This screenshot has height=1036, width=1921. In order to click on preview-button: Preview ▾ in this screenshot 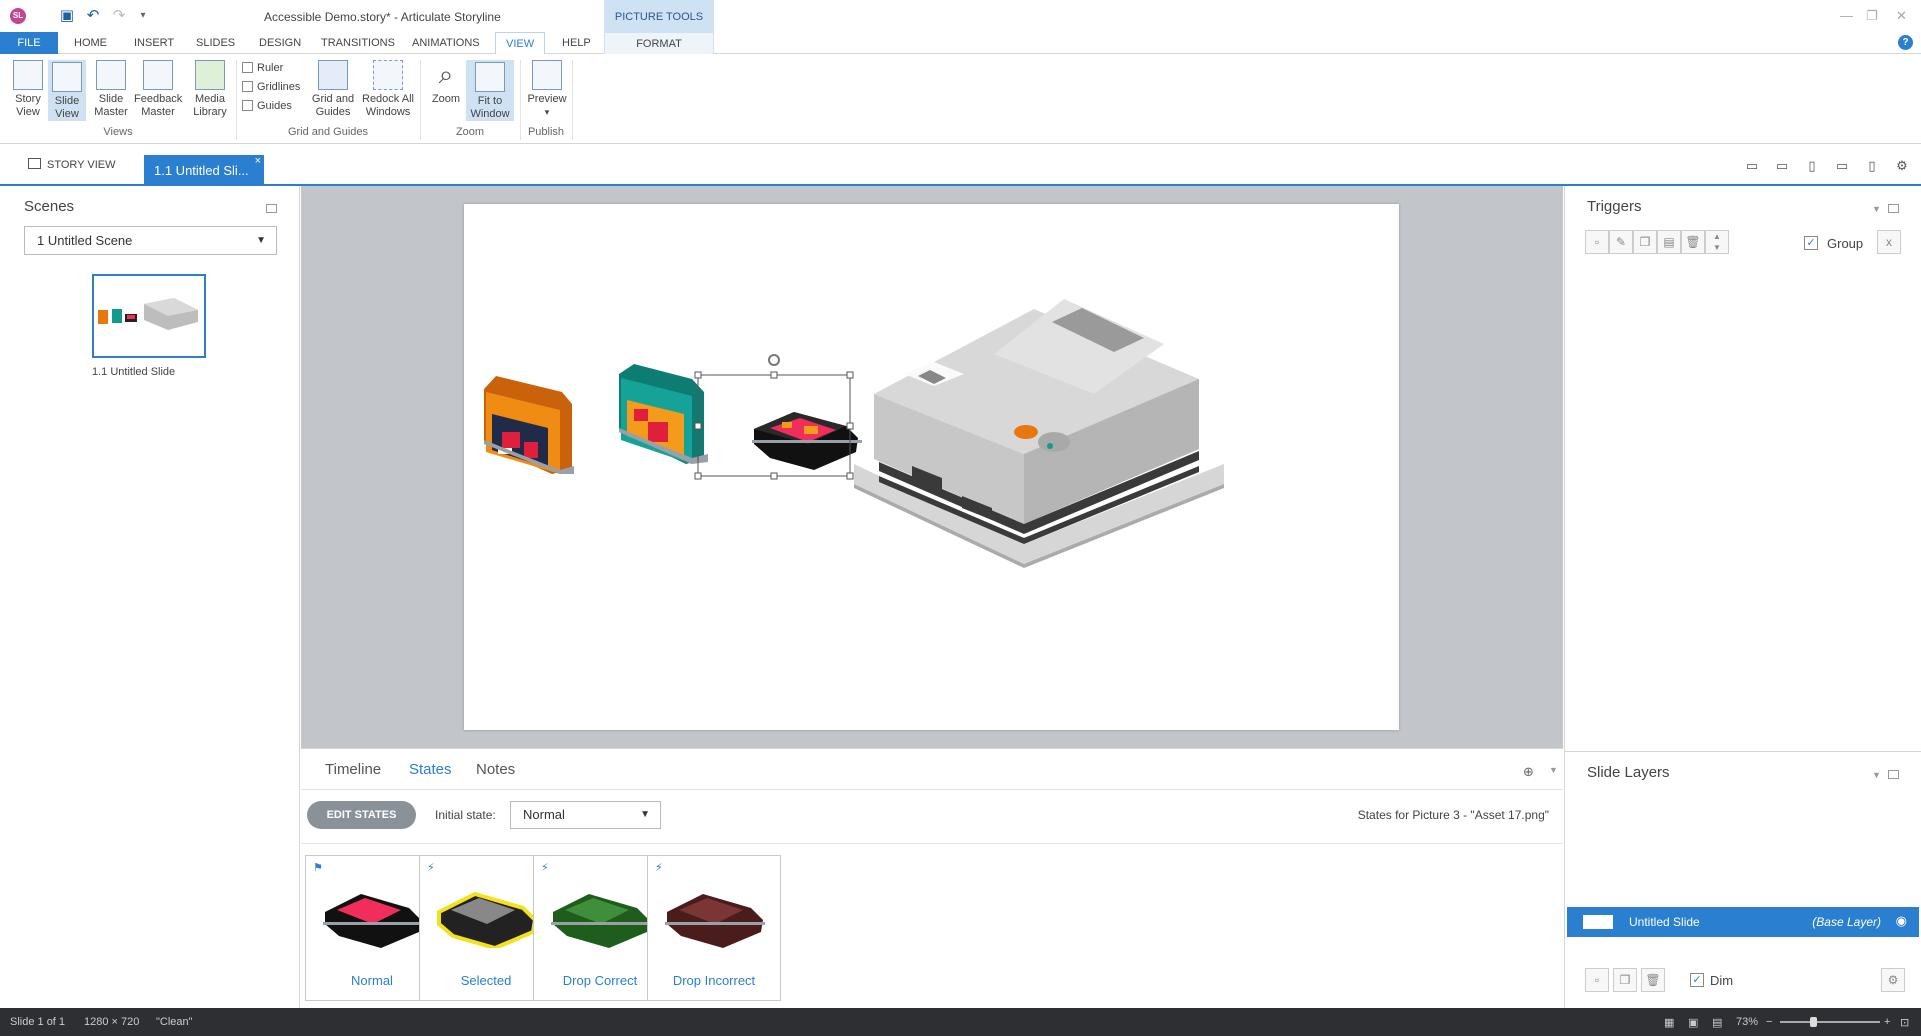, I will do `click(547, 89)`.